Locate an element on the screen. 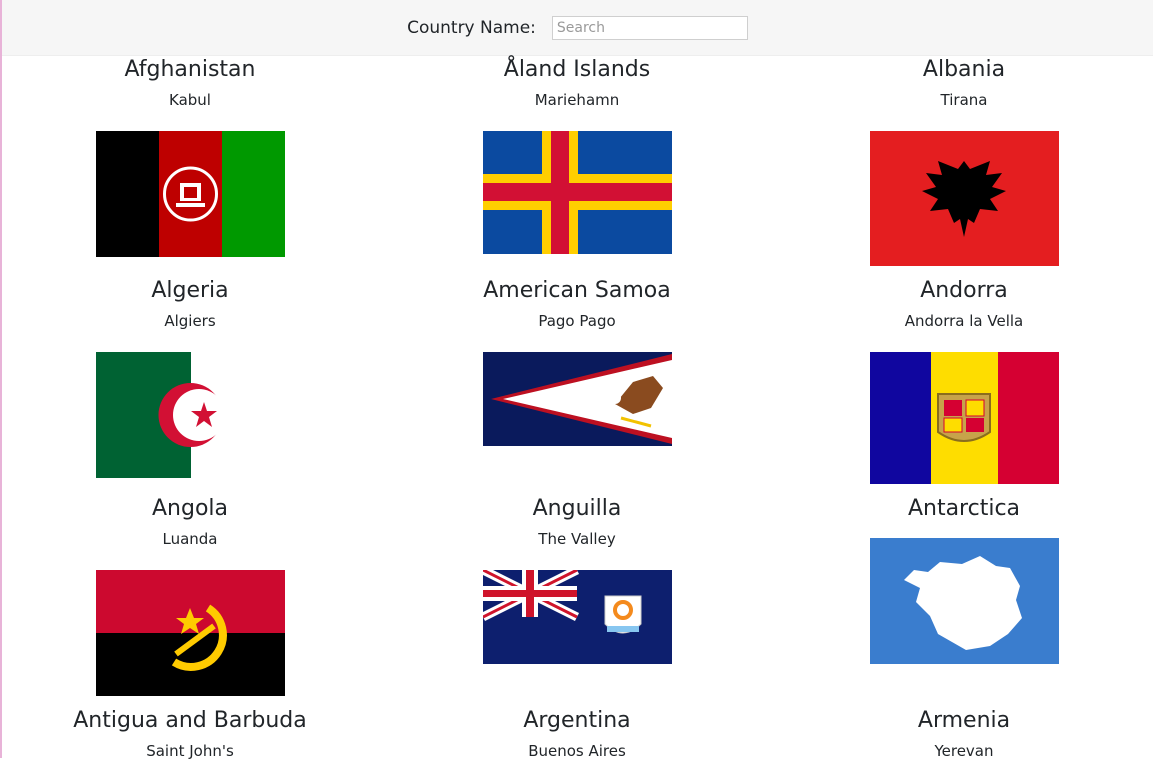 The width and height of the screenshot is (1153, 761). albania-flag-icon is located at coordinates (964, 198).